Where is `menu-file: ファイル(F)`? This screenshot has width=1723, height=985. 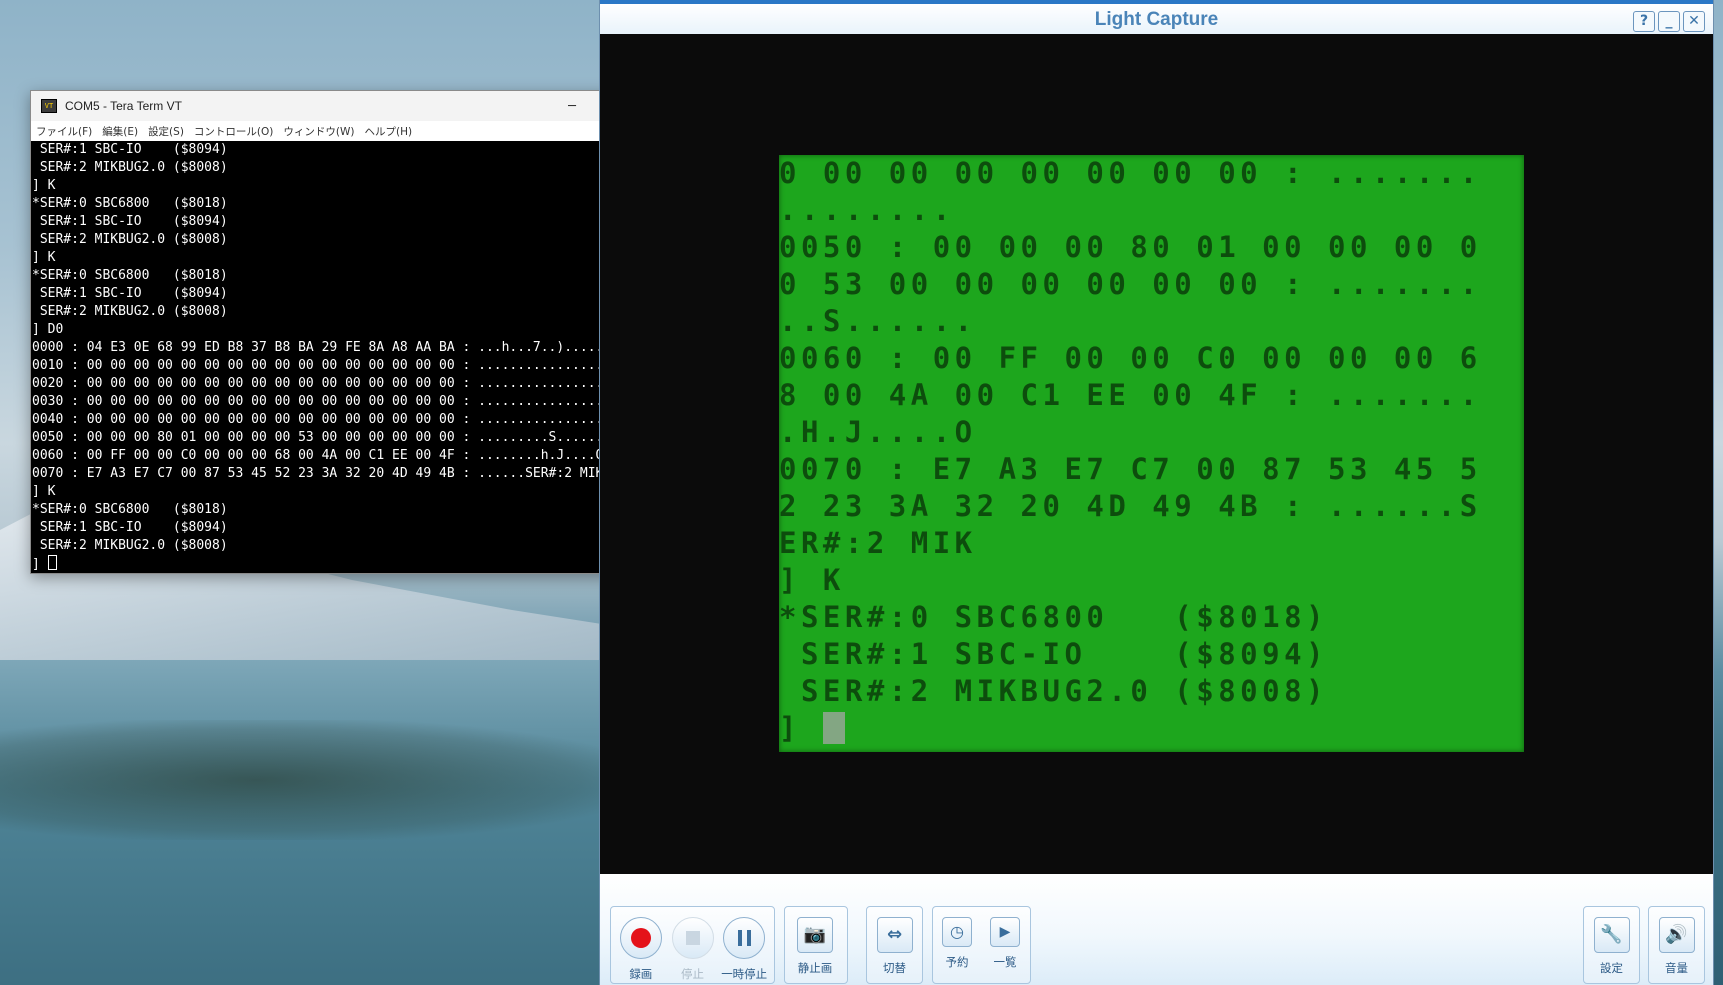 menu-file: ファイル(F) is located at coordinates (64, 131).